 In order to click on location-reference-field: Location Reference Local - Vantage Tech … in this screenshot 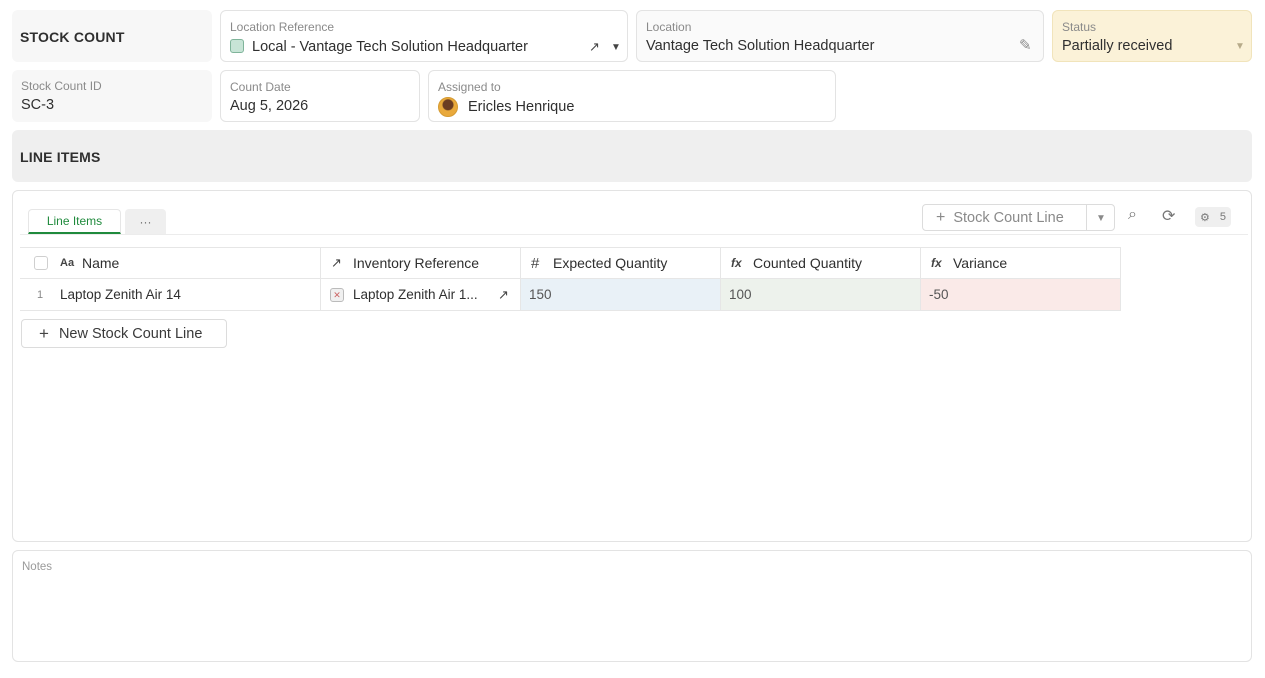, I will do `click(424, 36)`.